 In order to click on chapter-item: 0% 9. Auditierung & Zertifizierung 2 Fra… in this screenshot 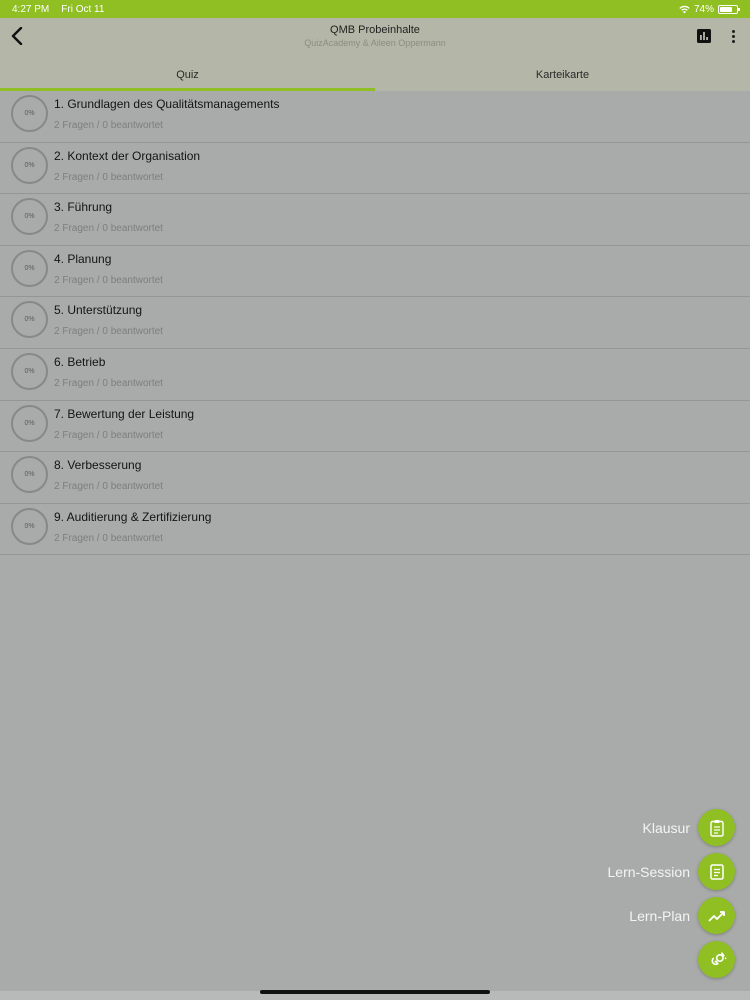, I will do `click(375, 530)`.